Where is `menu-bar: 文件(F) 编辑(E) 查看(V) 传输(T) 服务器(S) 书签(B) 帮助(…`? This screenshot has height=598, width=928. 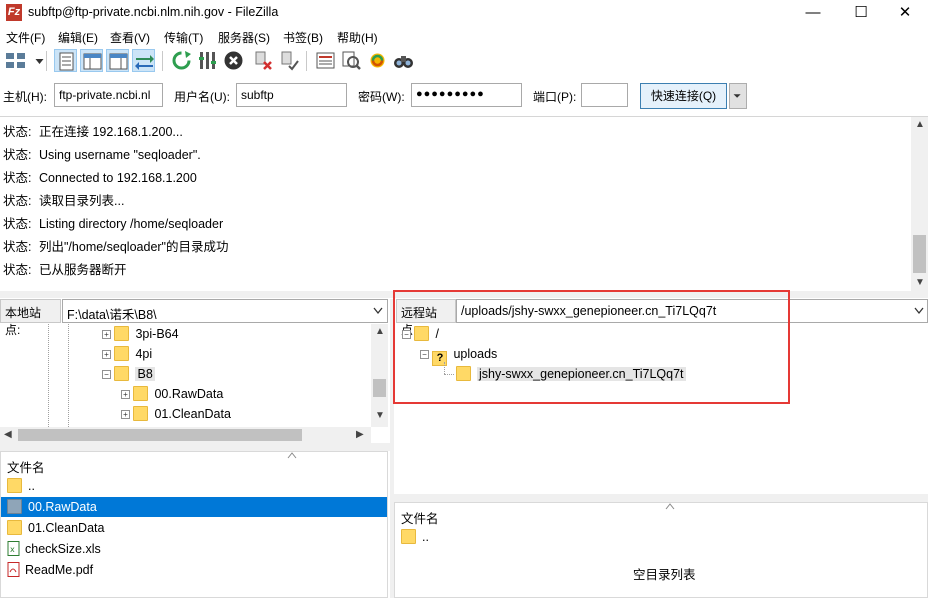
menu-bar: 文件(F) 编辑(E) 查看(V) 传输(T) 服务器(S) 书签(B) 帮助(… is located at coordinates (464, 37).